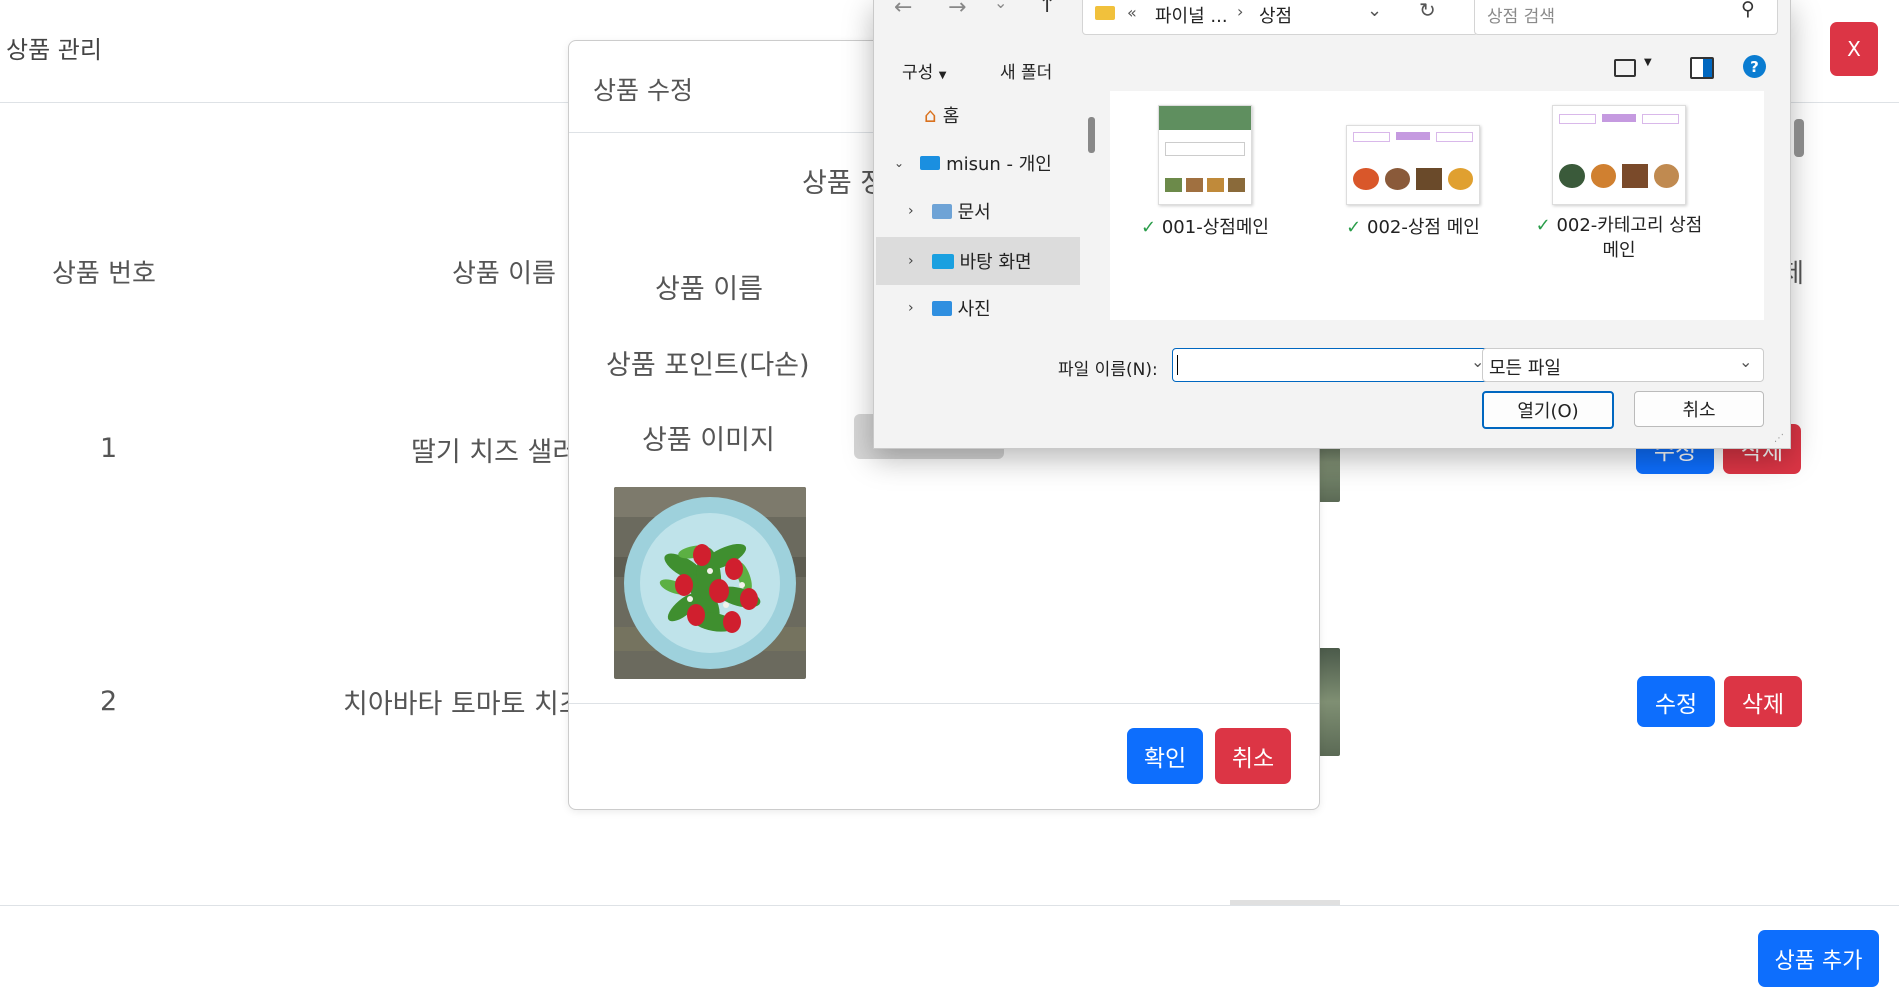 Image resolution: width=1899 pixels, height=1005 pixels. Describe the element at coordinates (1699, 409) in the screenshot. I see `dialog-cancel-button: 취소` at that location.